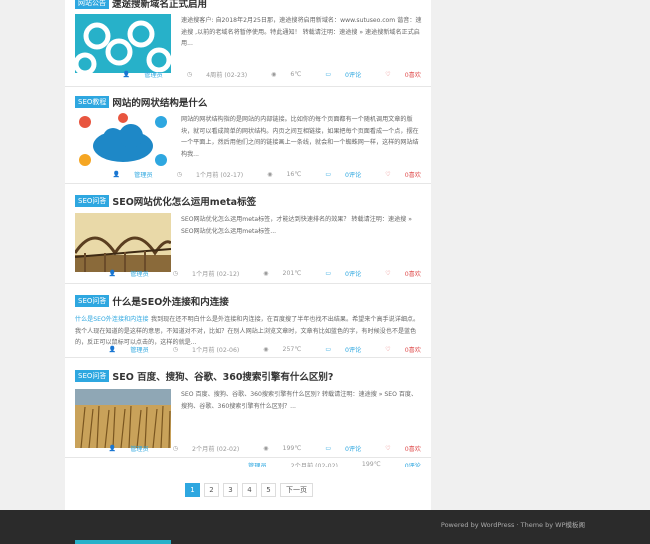  Describe the element at coordinates (255, 174) in the screenshot. I see `post-meta: 👤 管理员 ◷ 1个月前 (02-17) ◉ 16℃ ▭ 0评论 ♡ 0喜欢` at that location.